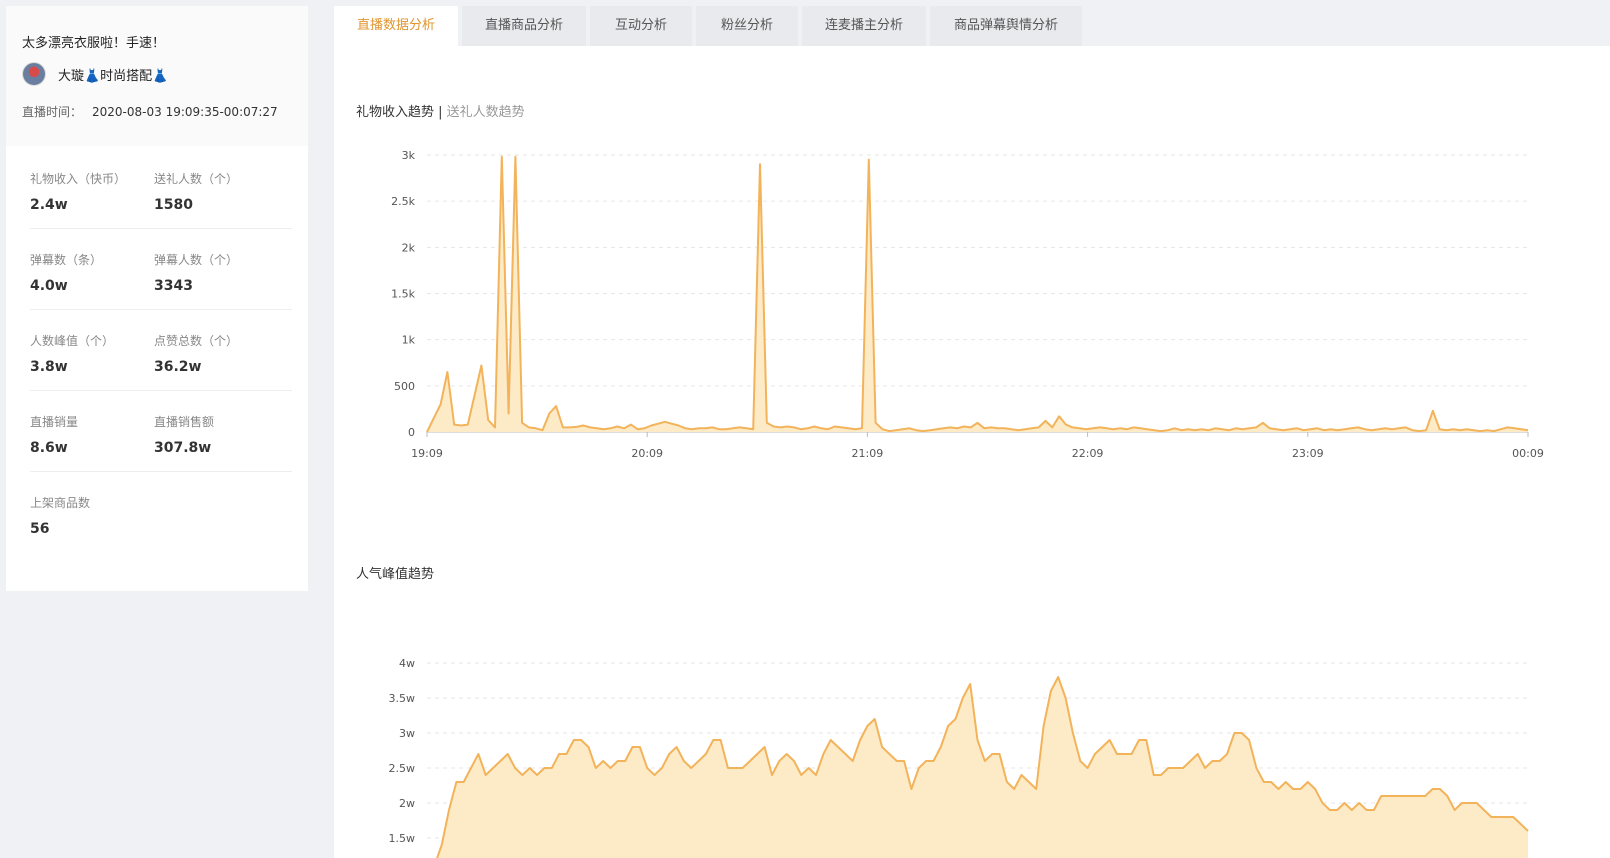 This screenshot has width=1610, height=858. I want to click on stat-label: 弹幕数（条）, so click(66, 260).